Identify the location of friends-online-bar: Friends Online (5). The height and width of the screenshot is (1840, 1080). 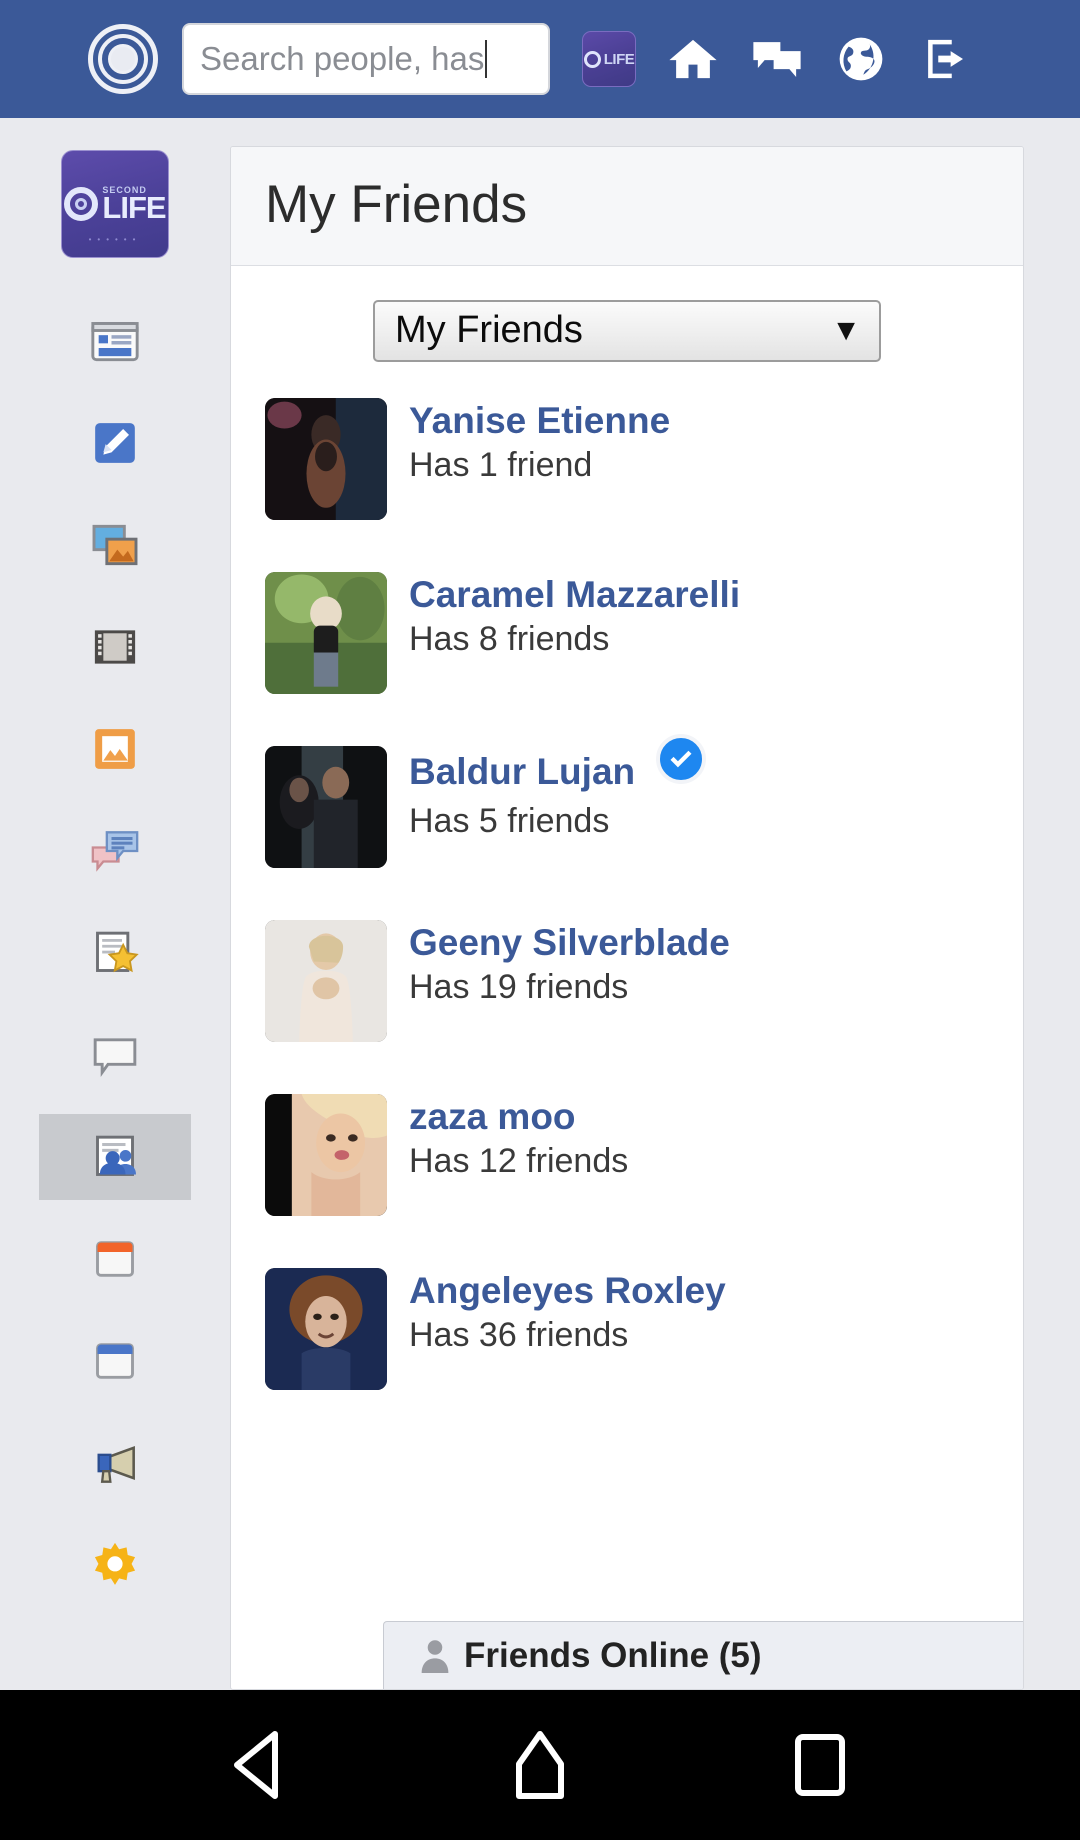
(703, 1655).